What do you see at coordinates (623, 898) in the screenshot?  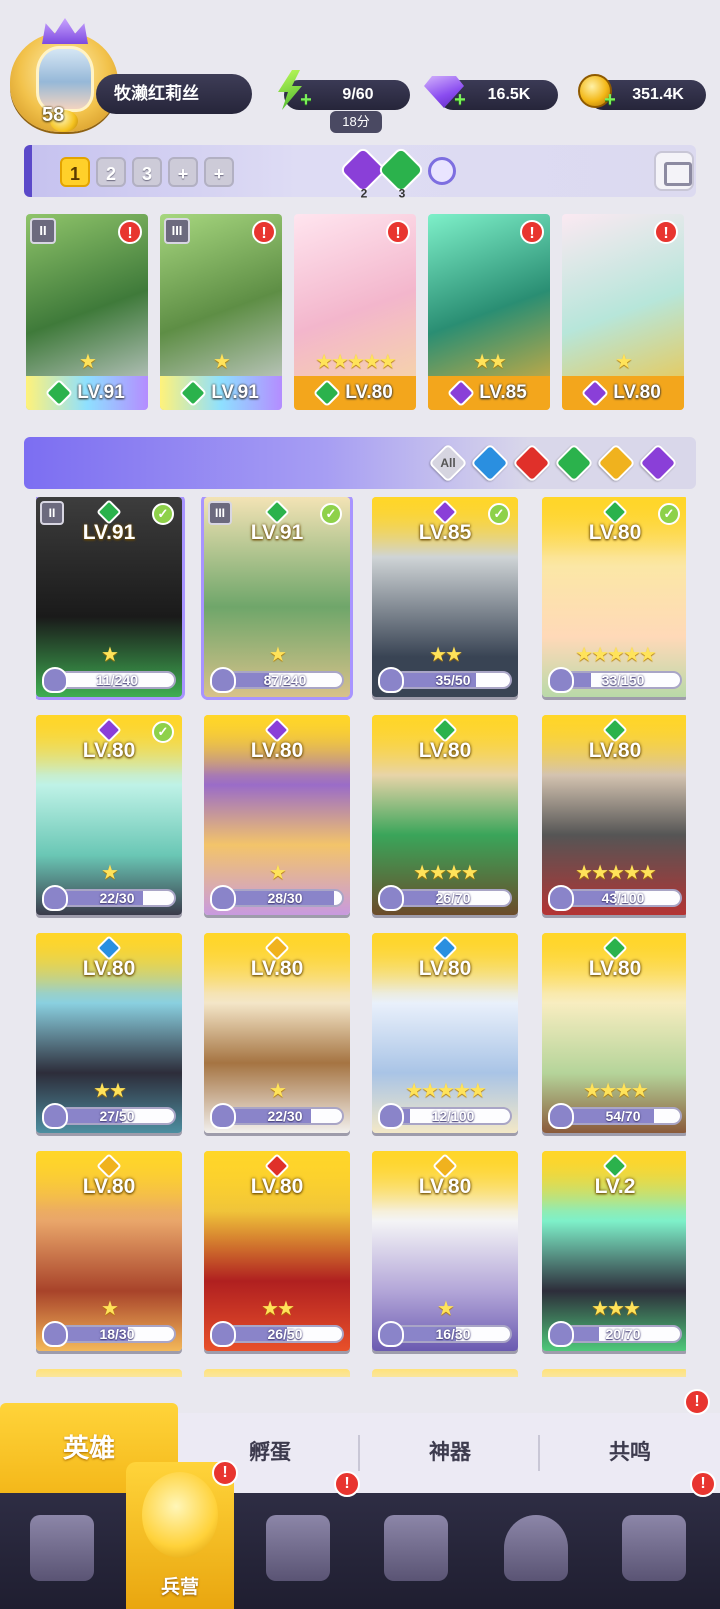 I see `shard-progress-text: 43/100` at bounding box center [623, 898].